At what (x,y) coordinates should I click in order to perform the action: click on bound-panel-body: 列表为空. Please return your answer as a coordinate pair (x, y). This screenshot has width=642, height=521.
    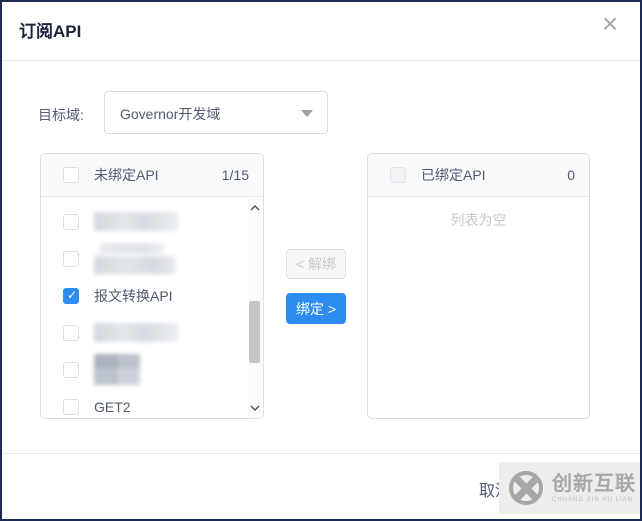
    Looking at the image, I should click on (478, 307).